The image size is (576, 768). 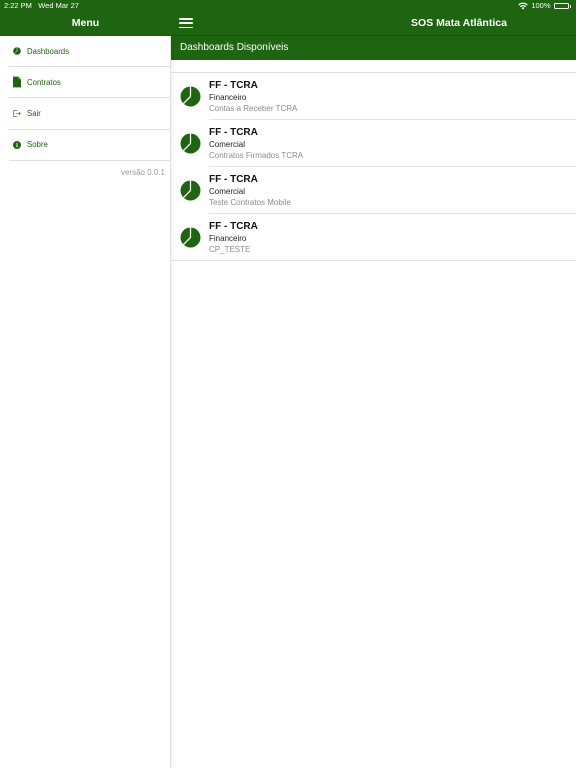 I want to click on info-icon, so click(x=15, y=145).